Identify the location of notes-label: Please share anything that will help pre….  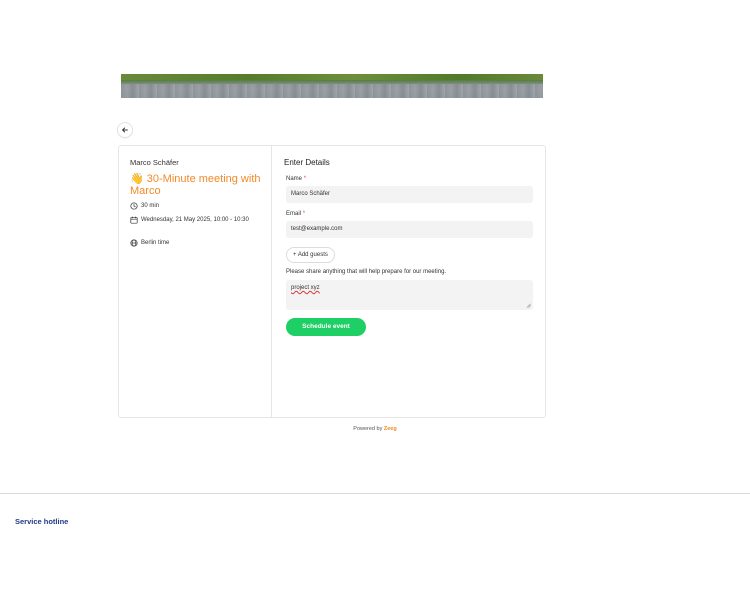
(366, 272).